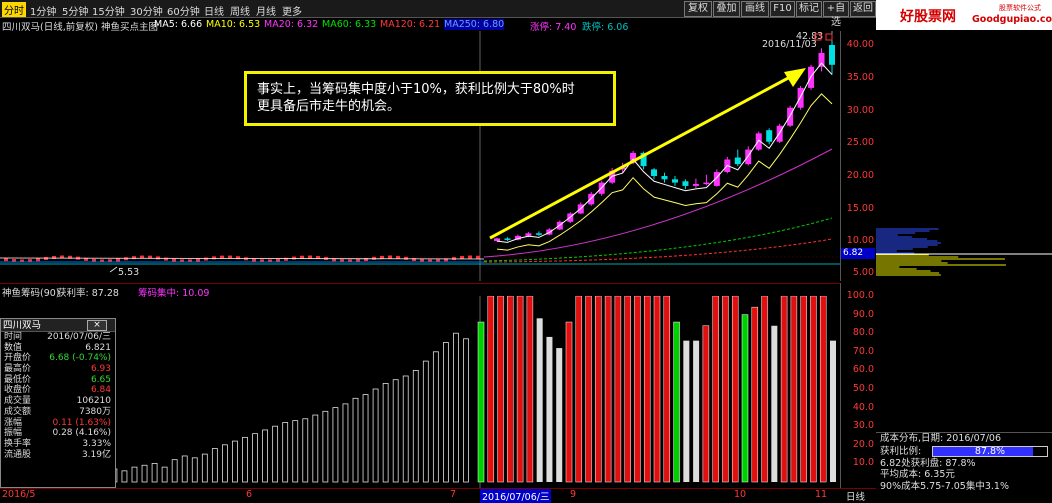  Describe the element at coordinates (726, 9) in the screenshot. I see `toolbar-button: 叠加` at that location.